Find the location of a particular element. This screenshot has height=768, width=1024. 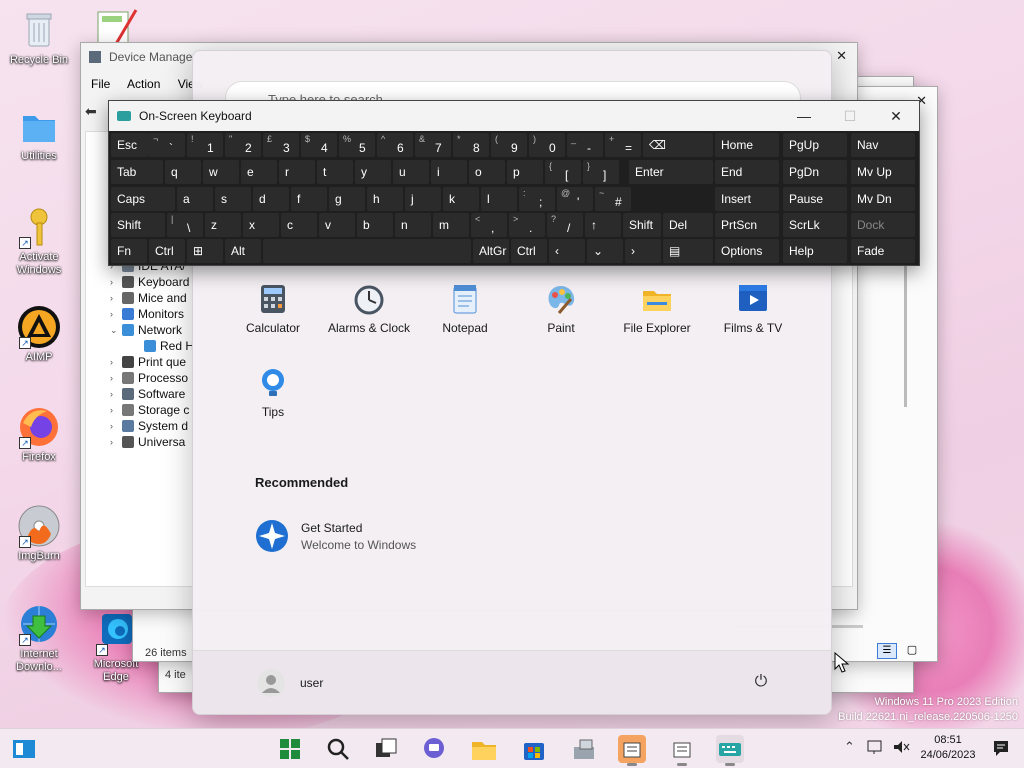

device-tree-item: › Universa is located at coordinates (155, 442).